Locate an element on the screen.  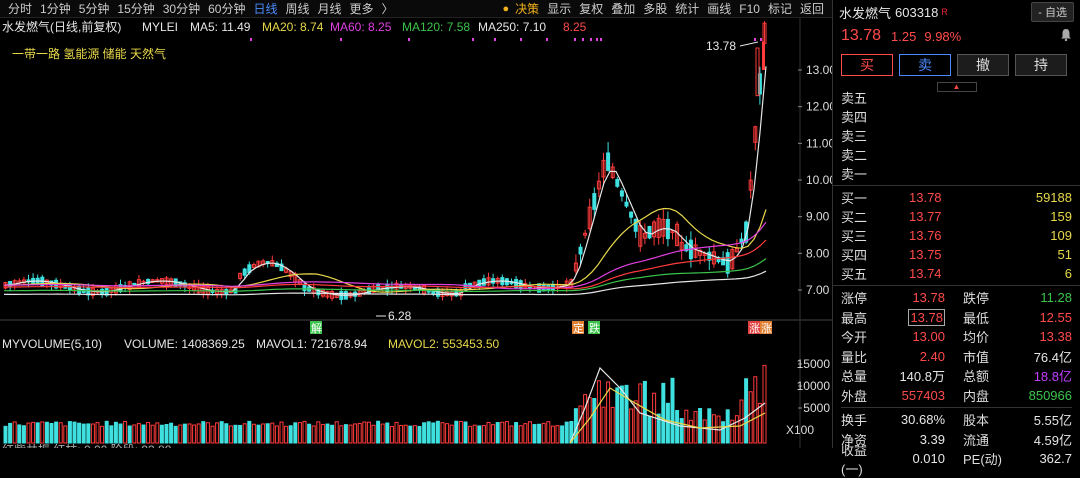
more-chevron-icon: 〉 is located at coordinates (388, 8).